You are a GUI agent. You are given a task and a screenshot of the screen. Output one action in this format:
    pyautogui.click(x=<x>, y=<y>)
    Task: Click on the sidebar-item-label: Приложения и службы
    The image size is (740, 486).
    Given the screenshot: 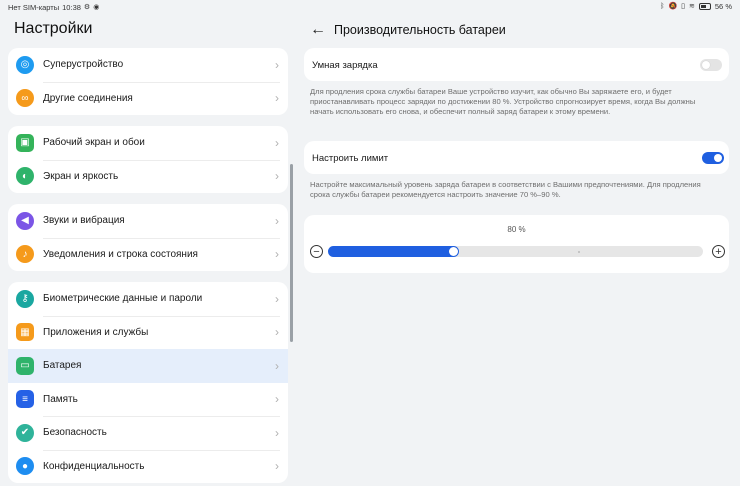 What is the action you would take?
    pyautogui.click(x=96, y=332)
    